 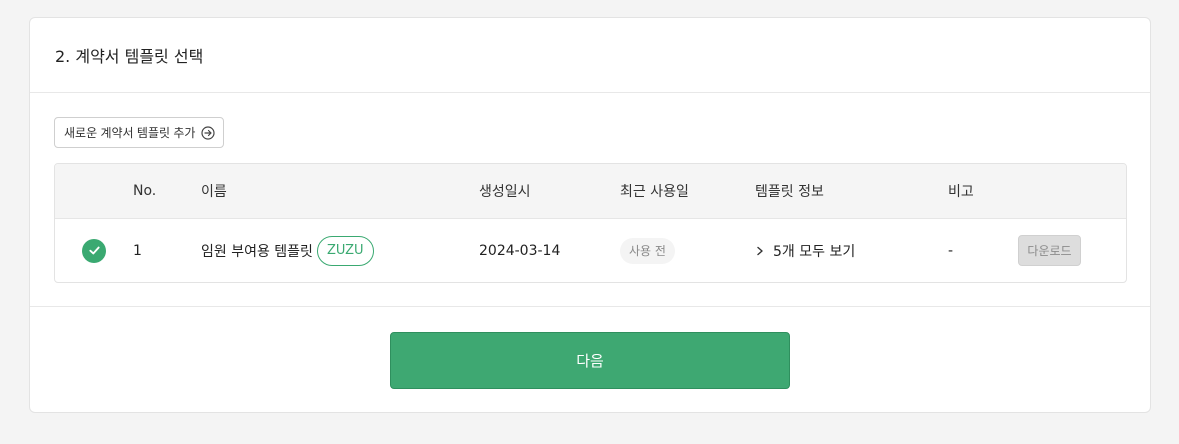 What do you see at coordinates (145, 191) in the screenshot?
I see `header-no: No.` at bounding box center [145, 191].